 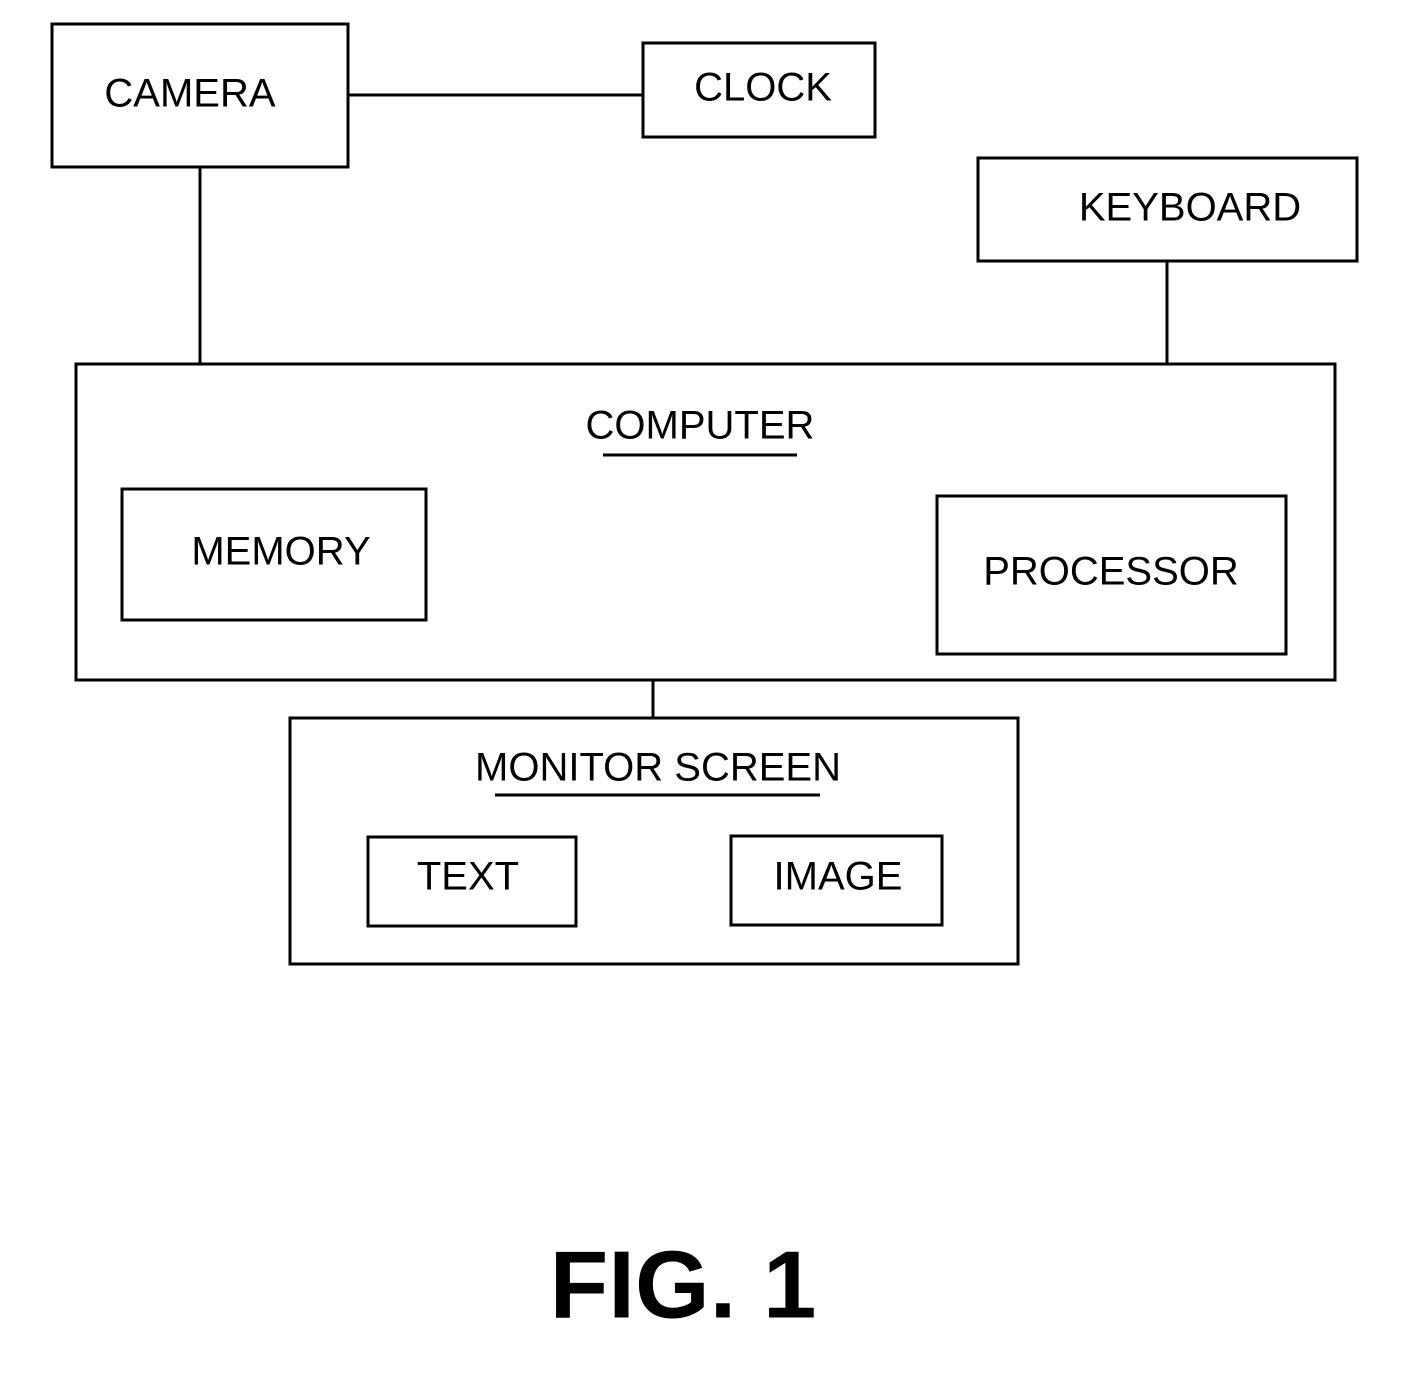 What do you see at coordinates (838, 877) in the screenshot?
I see `image-label: IMAGE` at bounding box center [838, 877].